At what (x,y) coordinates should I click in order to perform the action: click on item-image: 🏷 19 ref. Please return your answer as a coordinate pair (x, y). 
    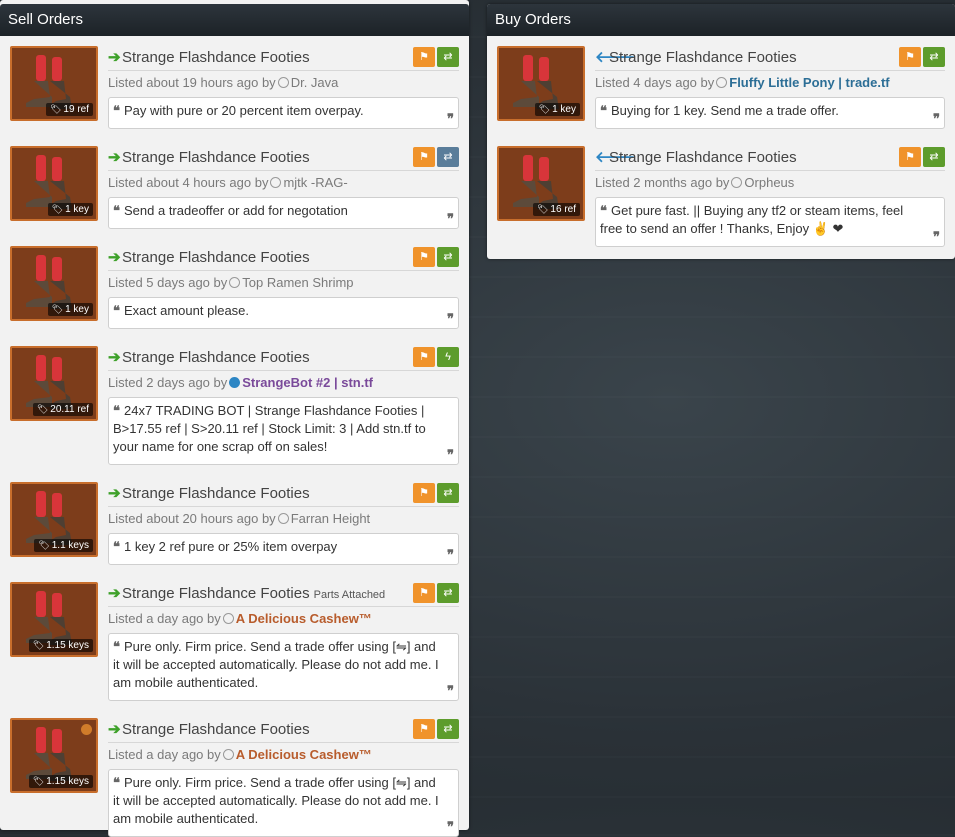
    Looking at the image, I should click on (54, 83).